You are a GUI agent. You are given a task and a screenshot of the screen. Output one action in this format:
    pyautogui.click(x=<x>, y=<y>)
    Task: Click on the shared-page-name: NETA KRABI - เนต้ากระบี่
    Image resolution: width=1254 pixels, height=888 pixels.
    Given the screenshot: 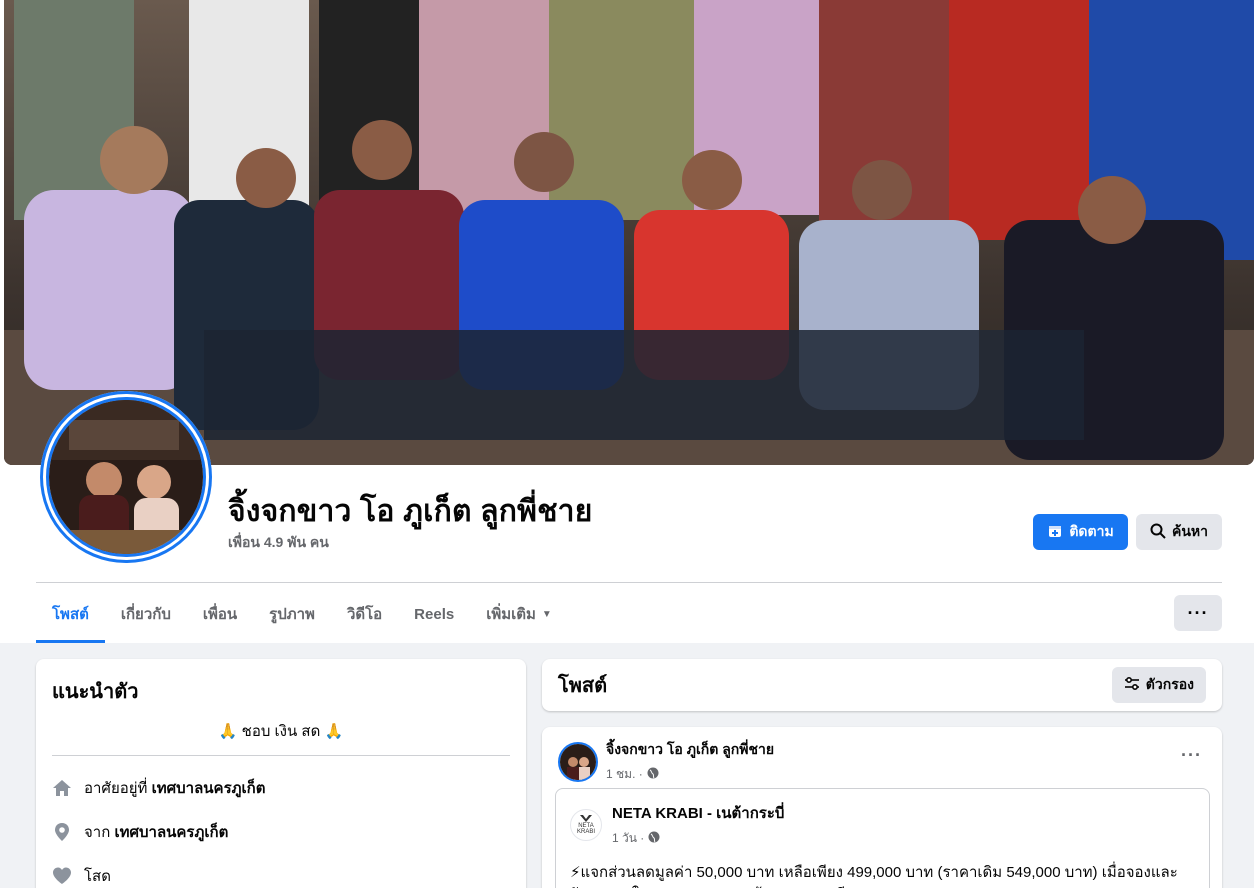 What is the action you would take?
    pyautogui.click(x=698, y=813)
    